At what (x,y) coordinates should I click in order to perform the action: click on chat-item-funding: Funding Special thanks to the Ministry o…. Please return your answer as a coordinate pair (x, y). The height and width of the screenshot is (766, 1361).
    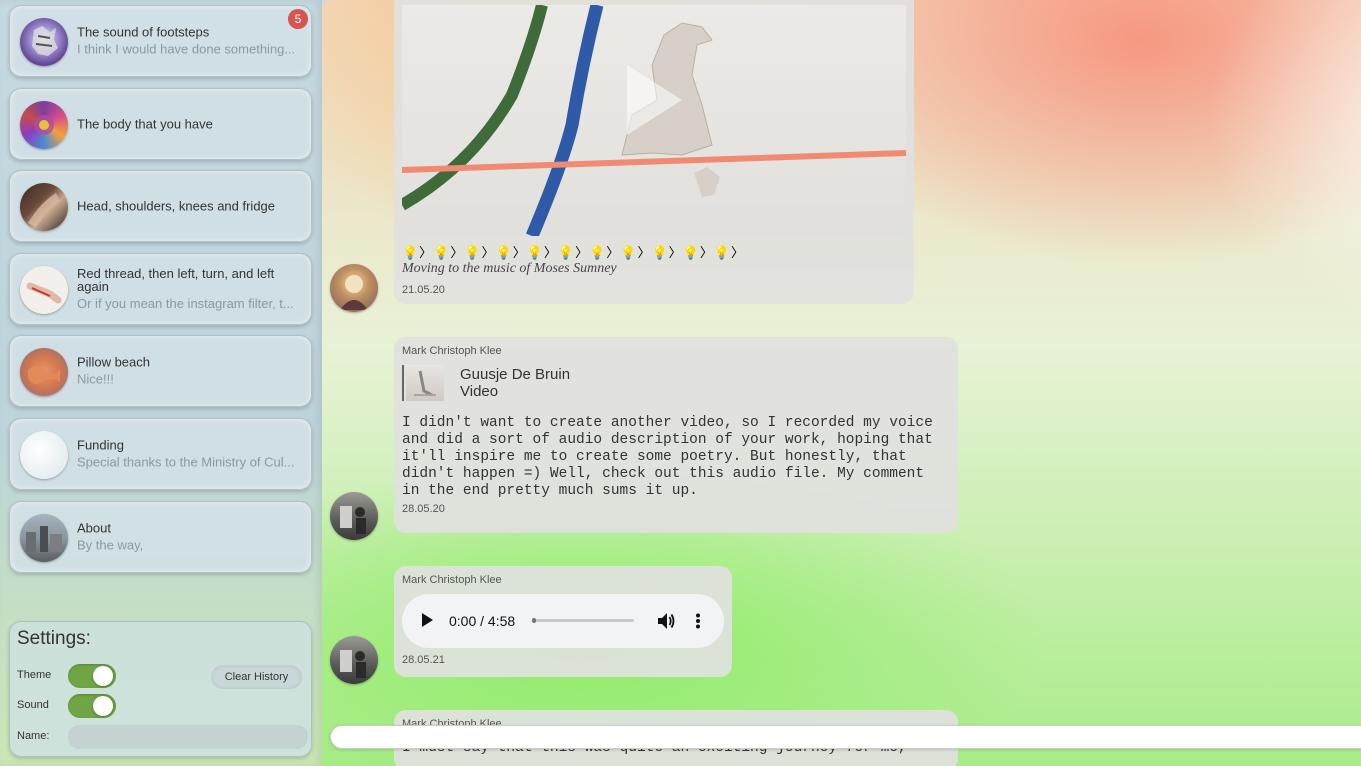
    Looking at the image, I should click on (160, 454).